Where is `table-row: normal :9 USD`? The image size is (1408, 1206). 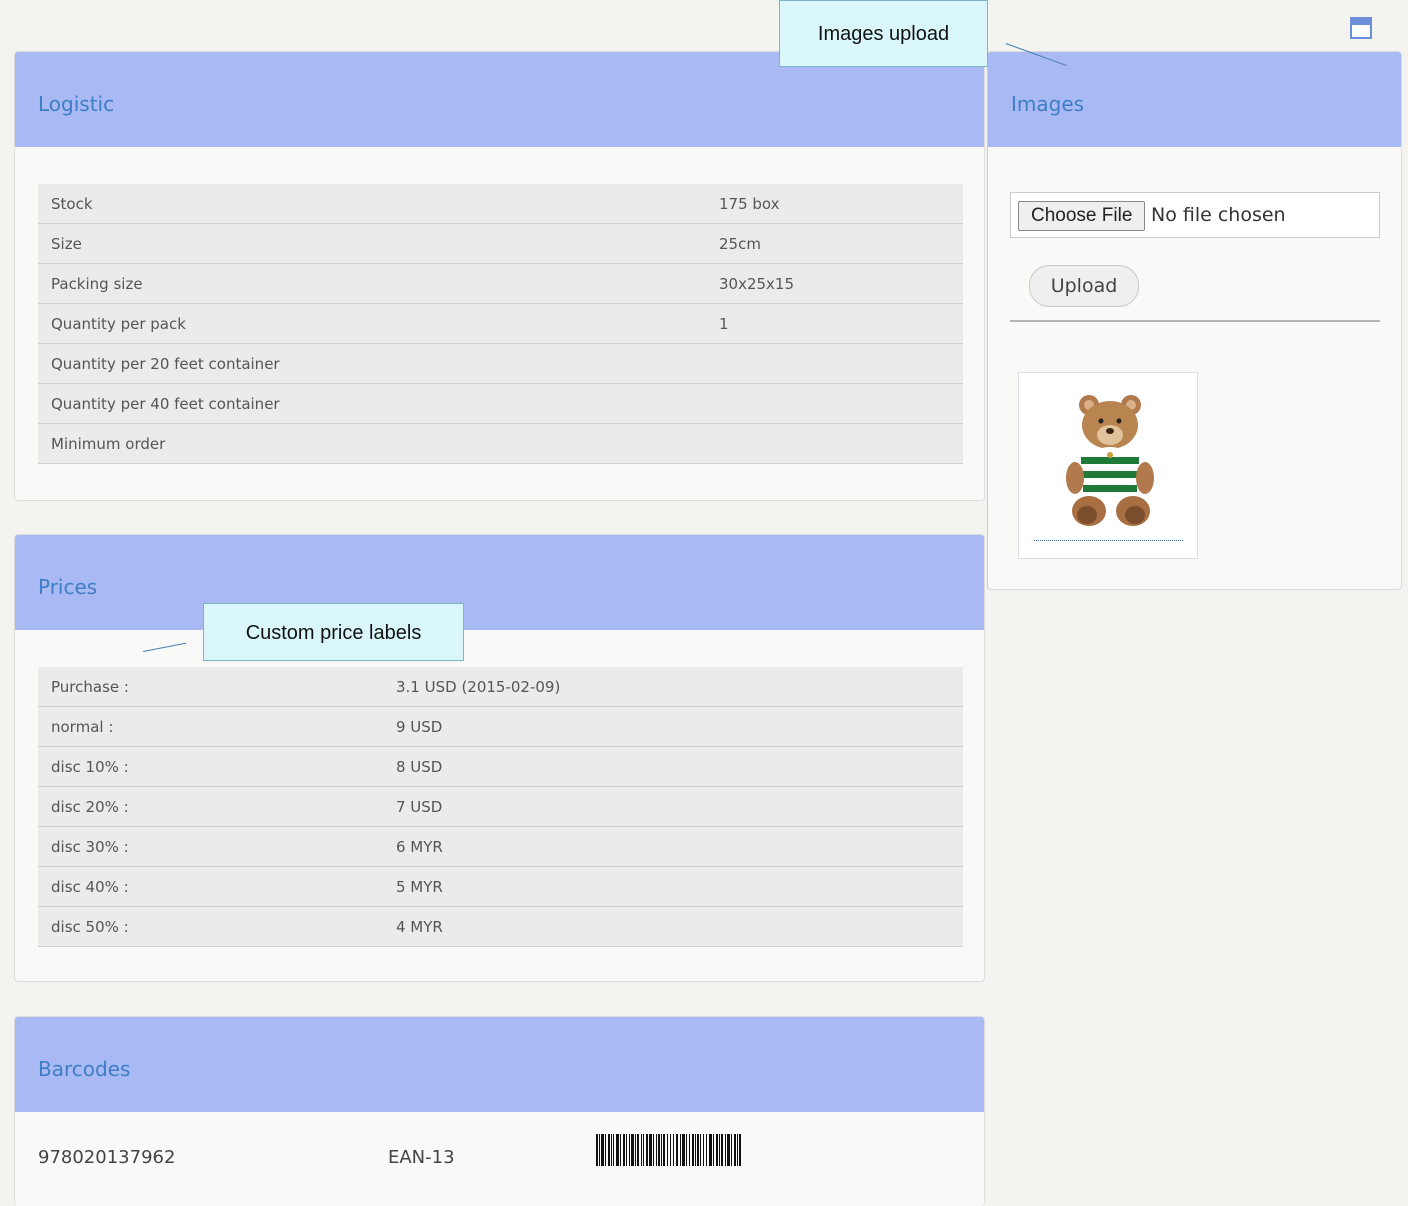
table-row: normal :9 USD is located at coordinates (500, 726).